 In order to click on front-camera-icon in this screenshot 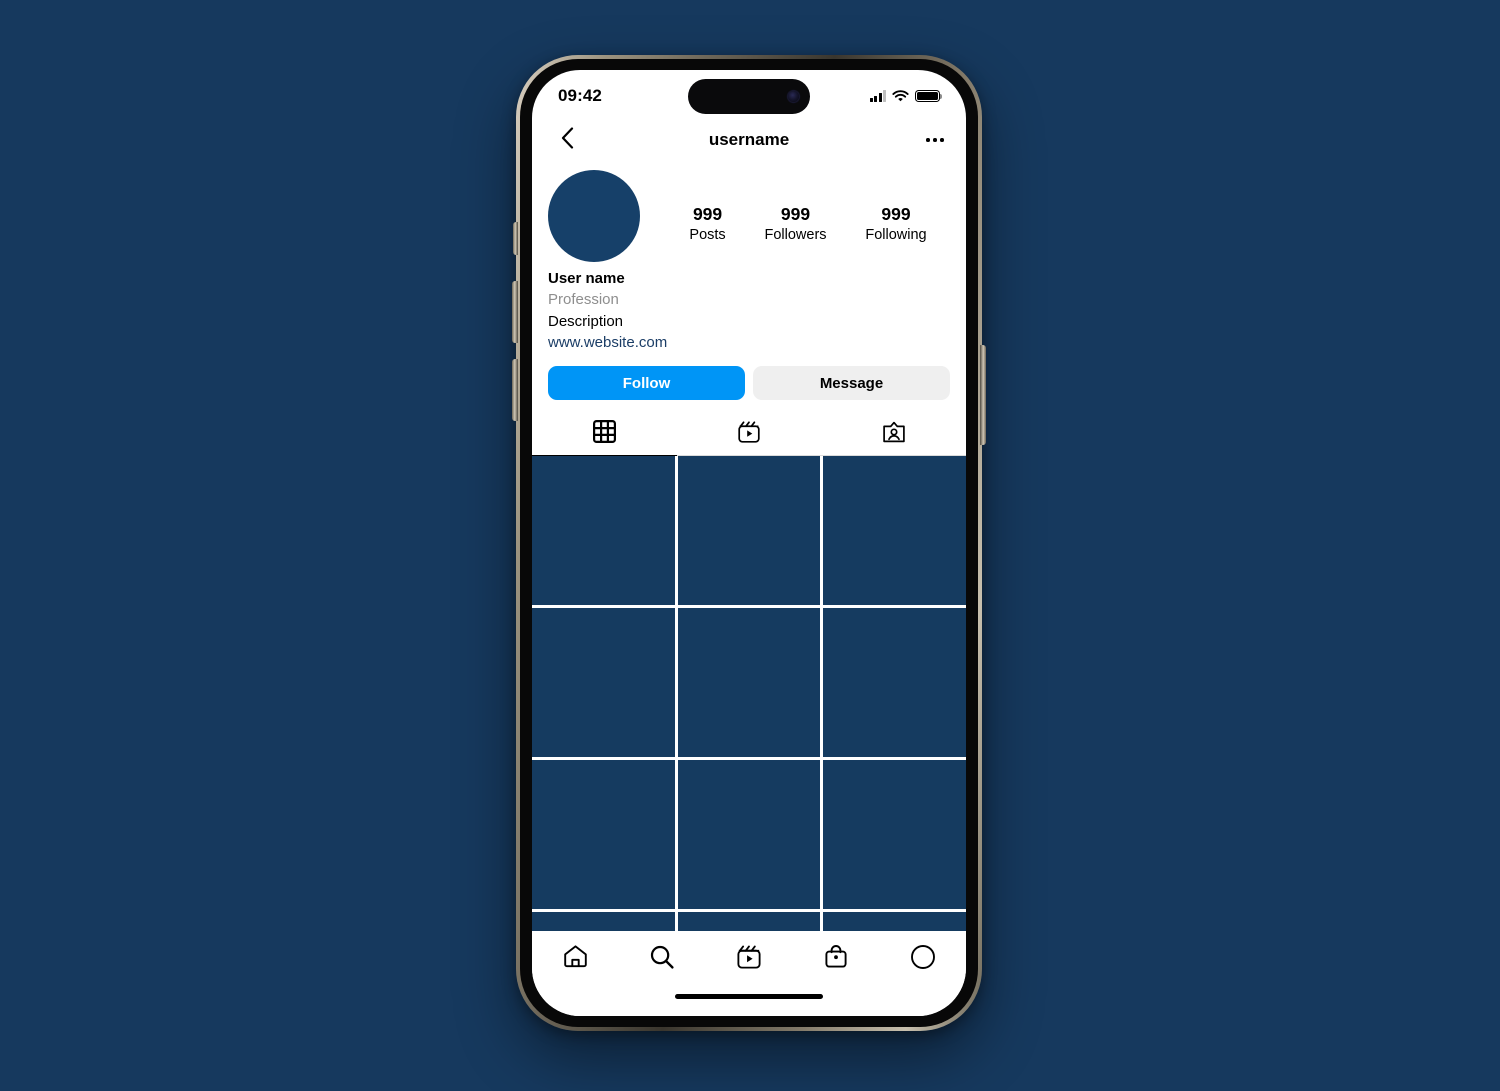, I will do `click(793, 96)`.